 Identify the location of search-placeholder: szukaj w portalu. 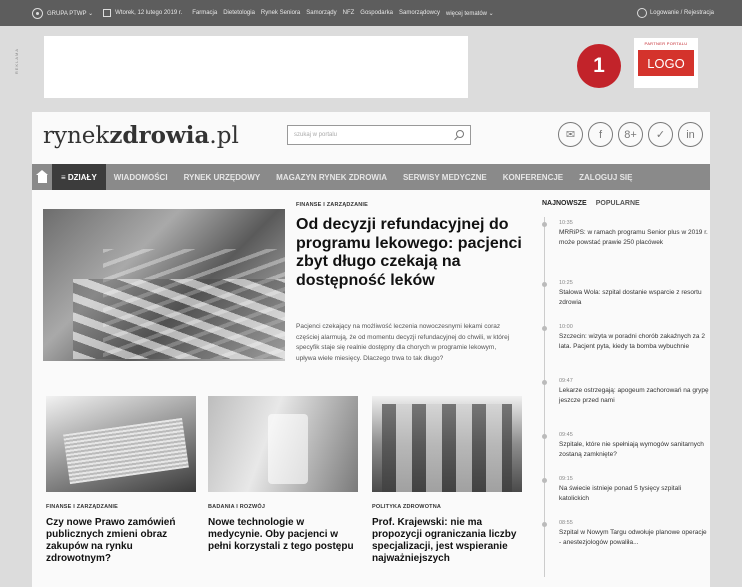
(316, 135).